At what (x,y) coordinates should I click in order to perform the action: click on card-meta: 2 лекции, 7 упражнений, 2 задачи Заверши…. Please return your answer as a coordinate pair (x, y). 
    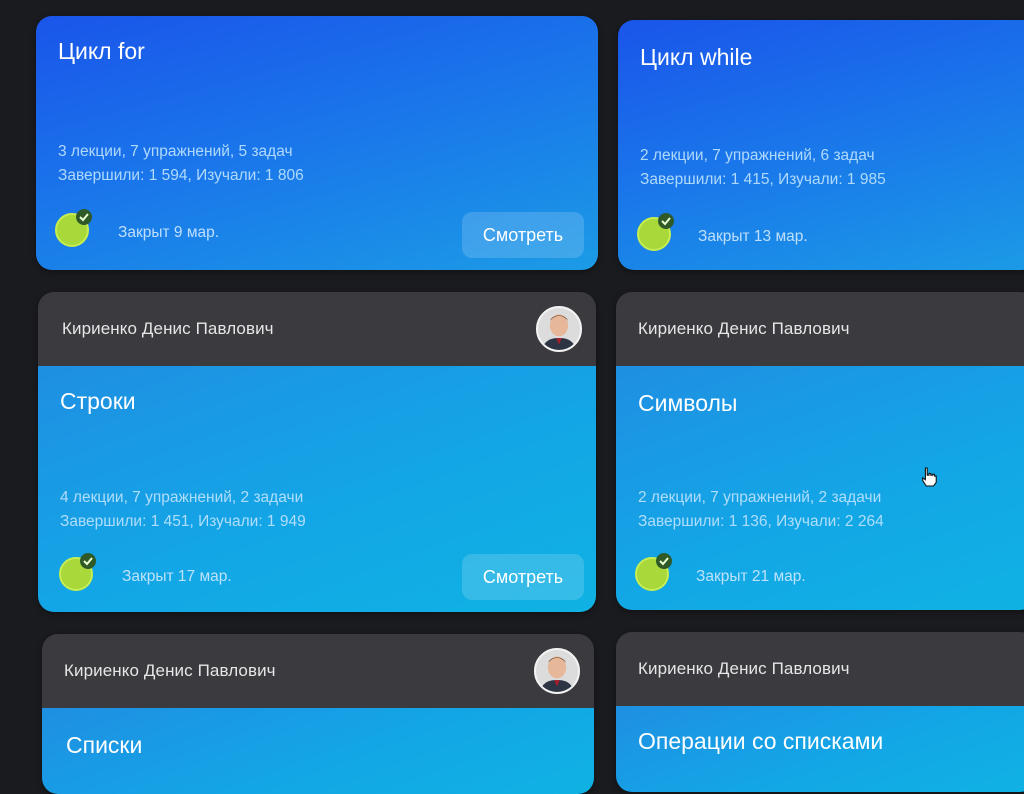
    Looking at the image, I should click on (761, 510).